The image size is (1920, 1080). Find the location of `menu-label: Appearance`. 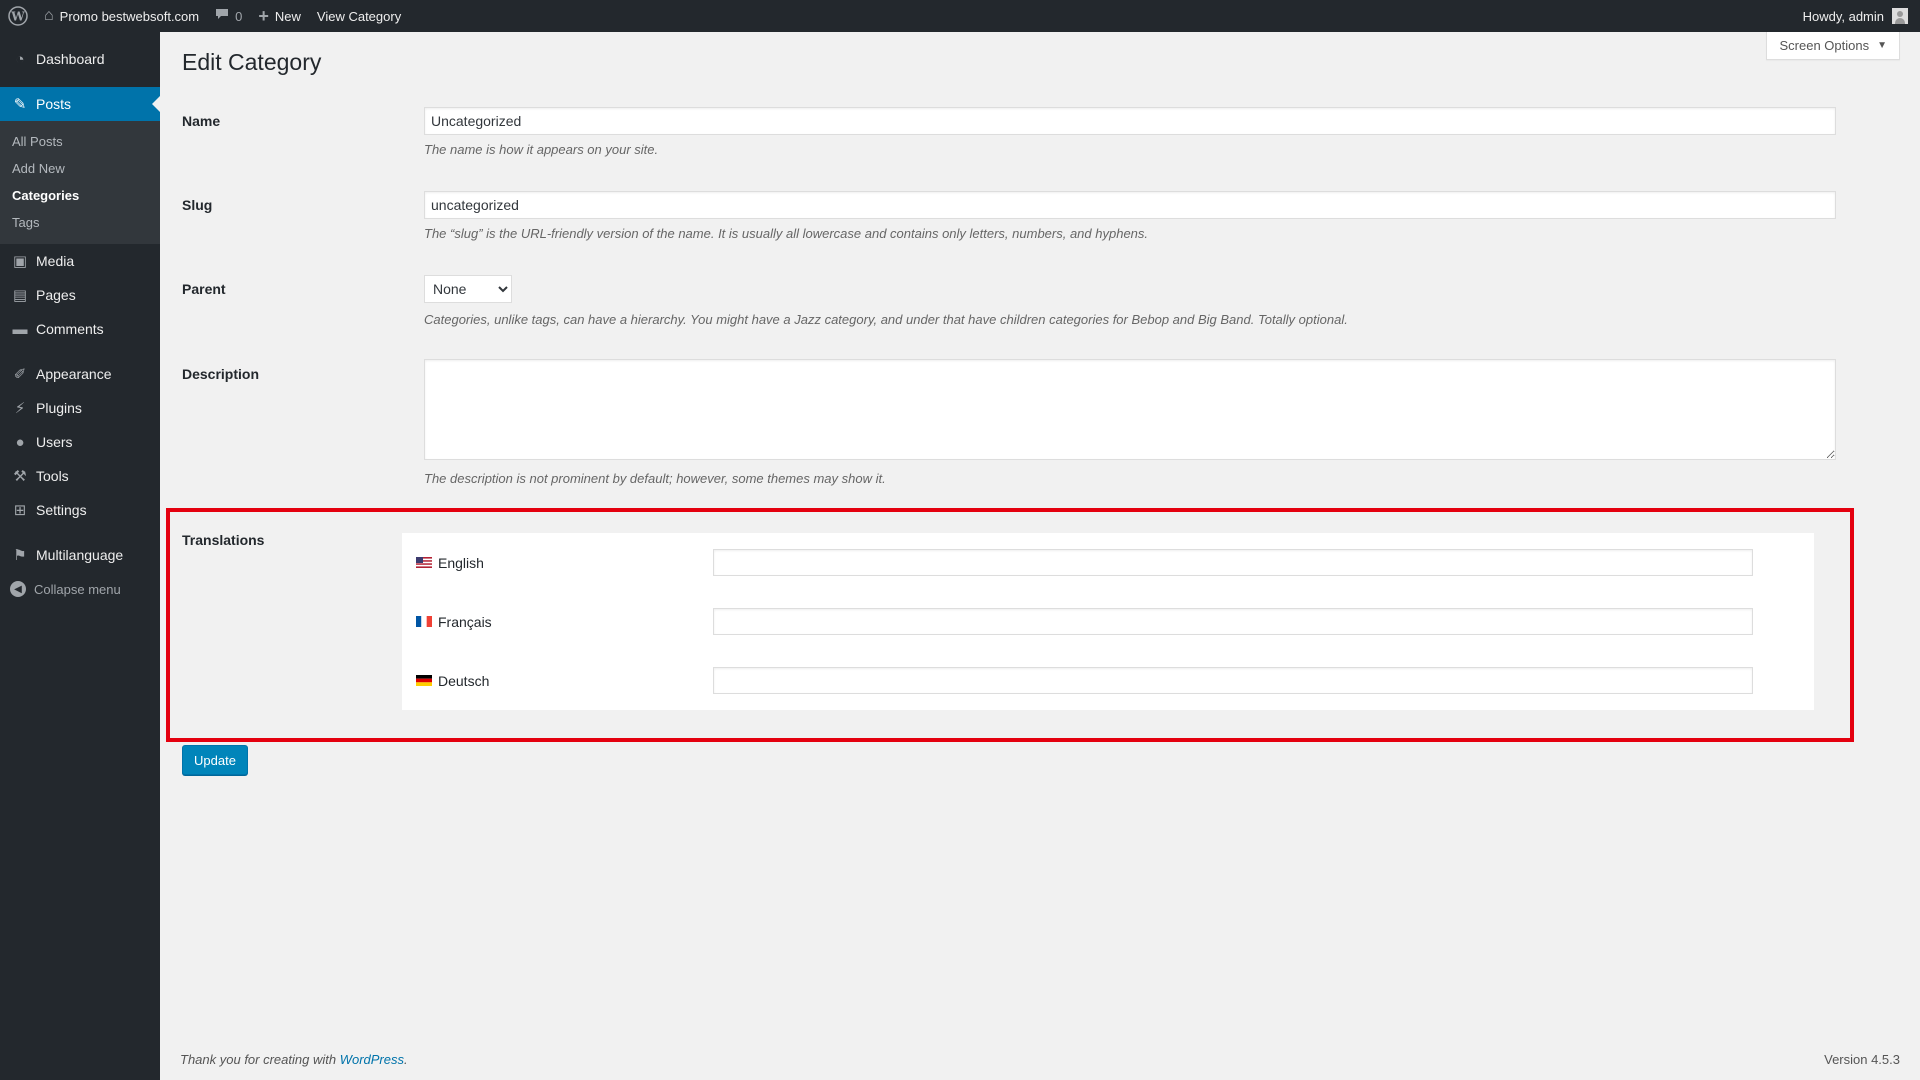

menu-label: Appearance is located at coordinates (74, 374).